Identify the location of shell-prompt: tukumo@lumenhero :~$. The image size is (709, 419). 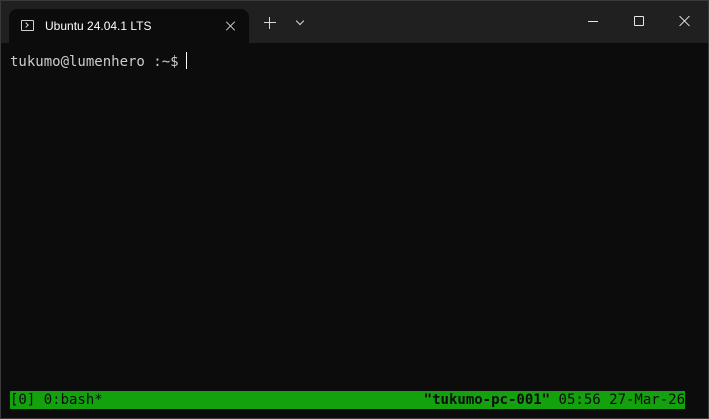
(94, 62).